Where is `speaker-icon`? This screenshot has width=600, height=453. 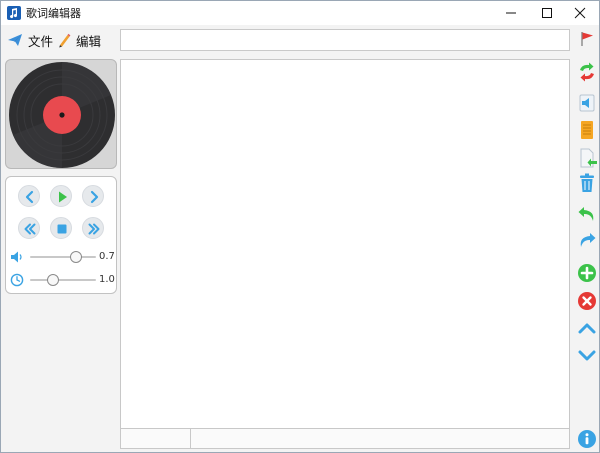
speaker-icon is located at coordinates (587, 103).